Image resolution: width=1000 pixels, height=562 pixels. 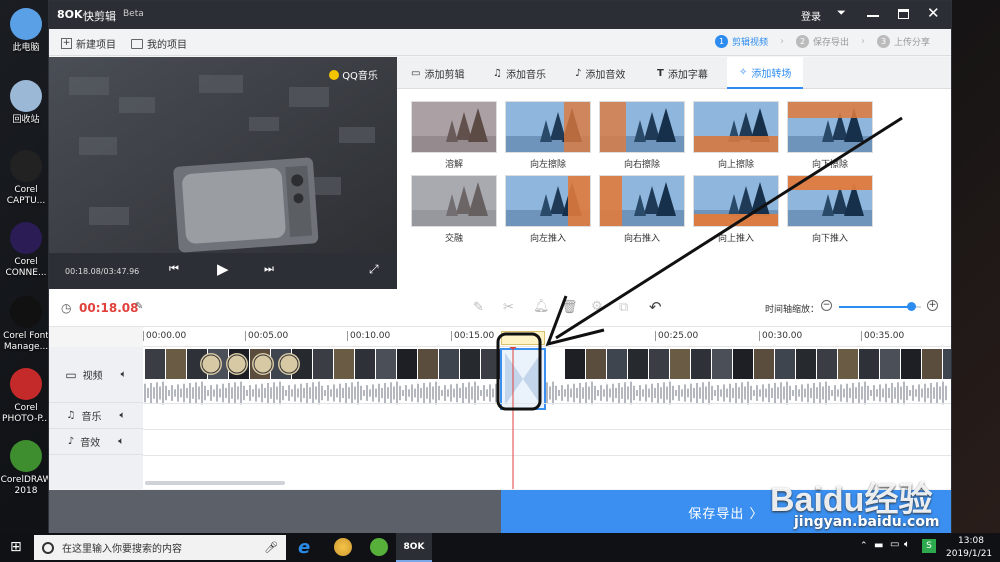 What do you see at coordinates (223, 269) in the screenshot?
I see `play-icon: ▶` at bounding box center [223, 269].